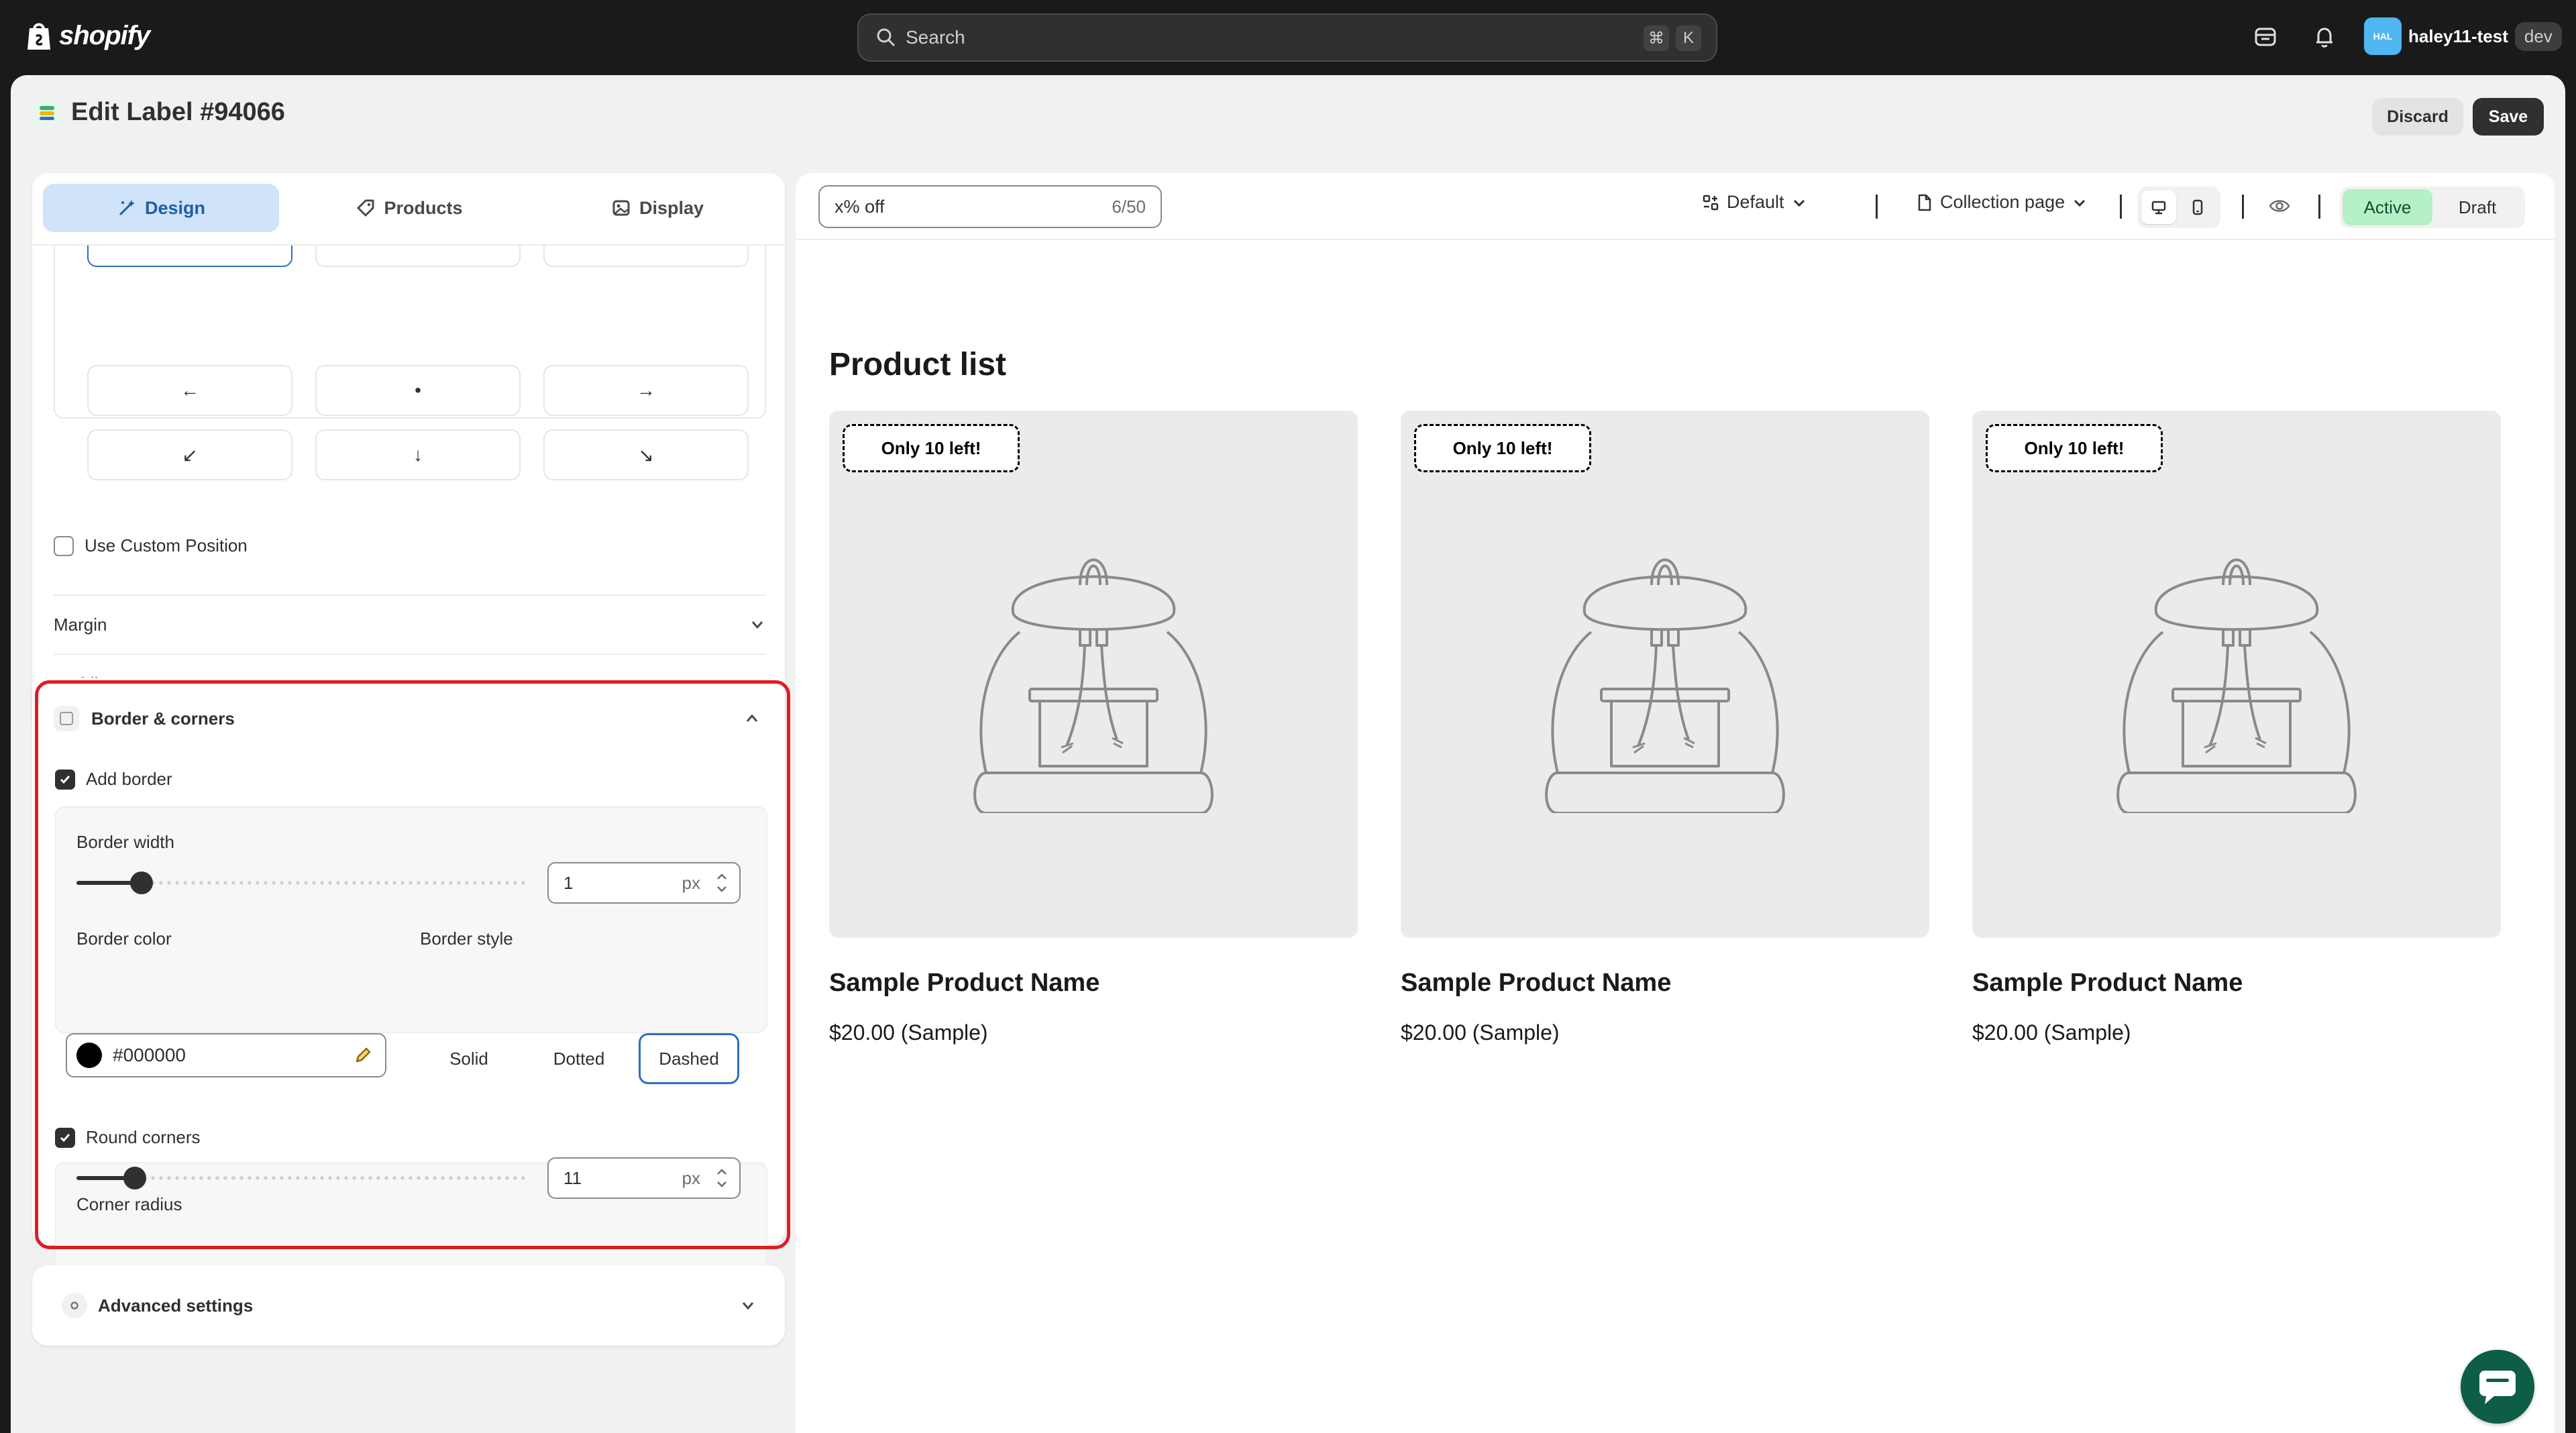 The height and width of the screenshot is (1433, 2576). What do you see at coordinates (226, 1055) in the screenshot?
I see `border-color-input: #000000` at bounding box center [226, 1055].